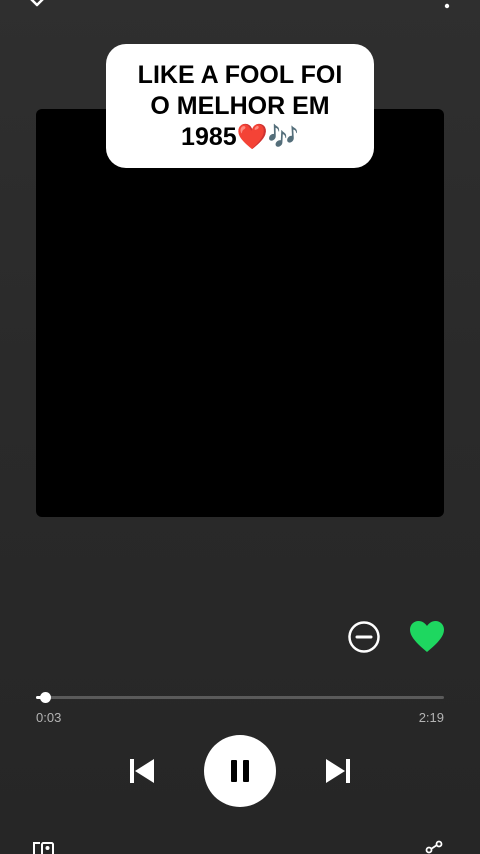 Image resolution: width=480 pixels, height=854 pixels. Describe the element at coordinates (240, 106) in the screenshot. I see `video-caption: LIKE A FOOL FOI O MELHOR EM 1985❤️🎶` at that location.